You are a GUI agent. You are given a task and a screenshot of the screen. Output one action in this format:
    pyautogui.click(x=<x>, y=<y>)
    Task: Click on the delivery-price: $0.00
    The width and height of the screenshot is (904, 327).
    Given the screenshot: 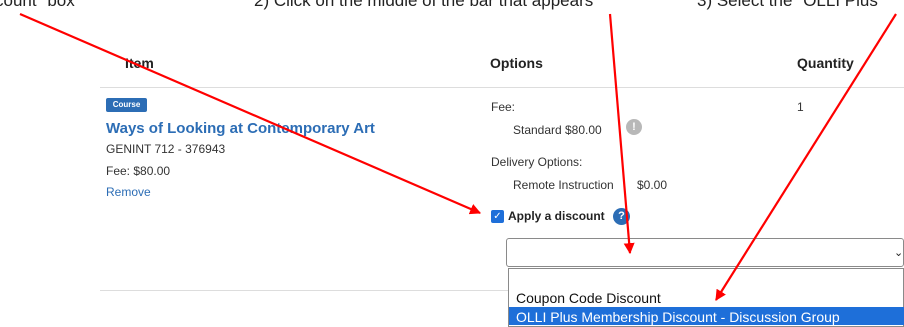 What is the action you would take?
    pyautogui.click(x=652, y=185)
    